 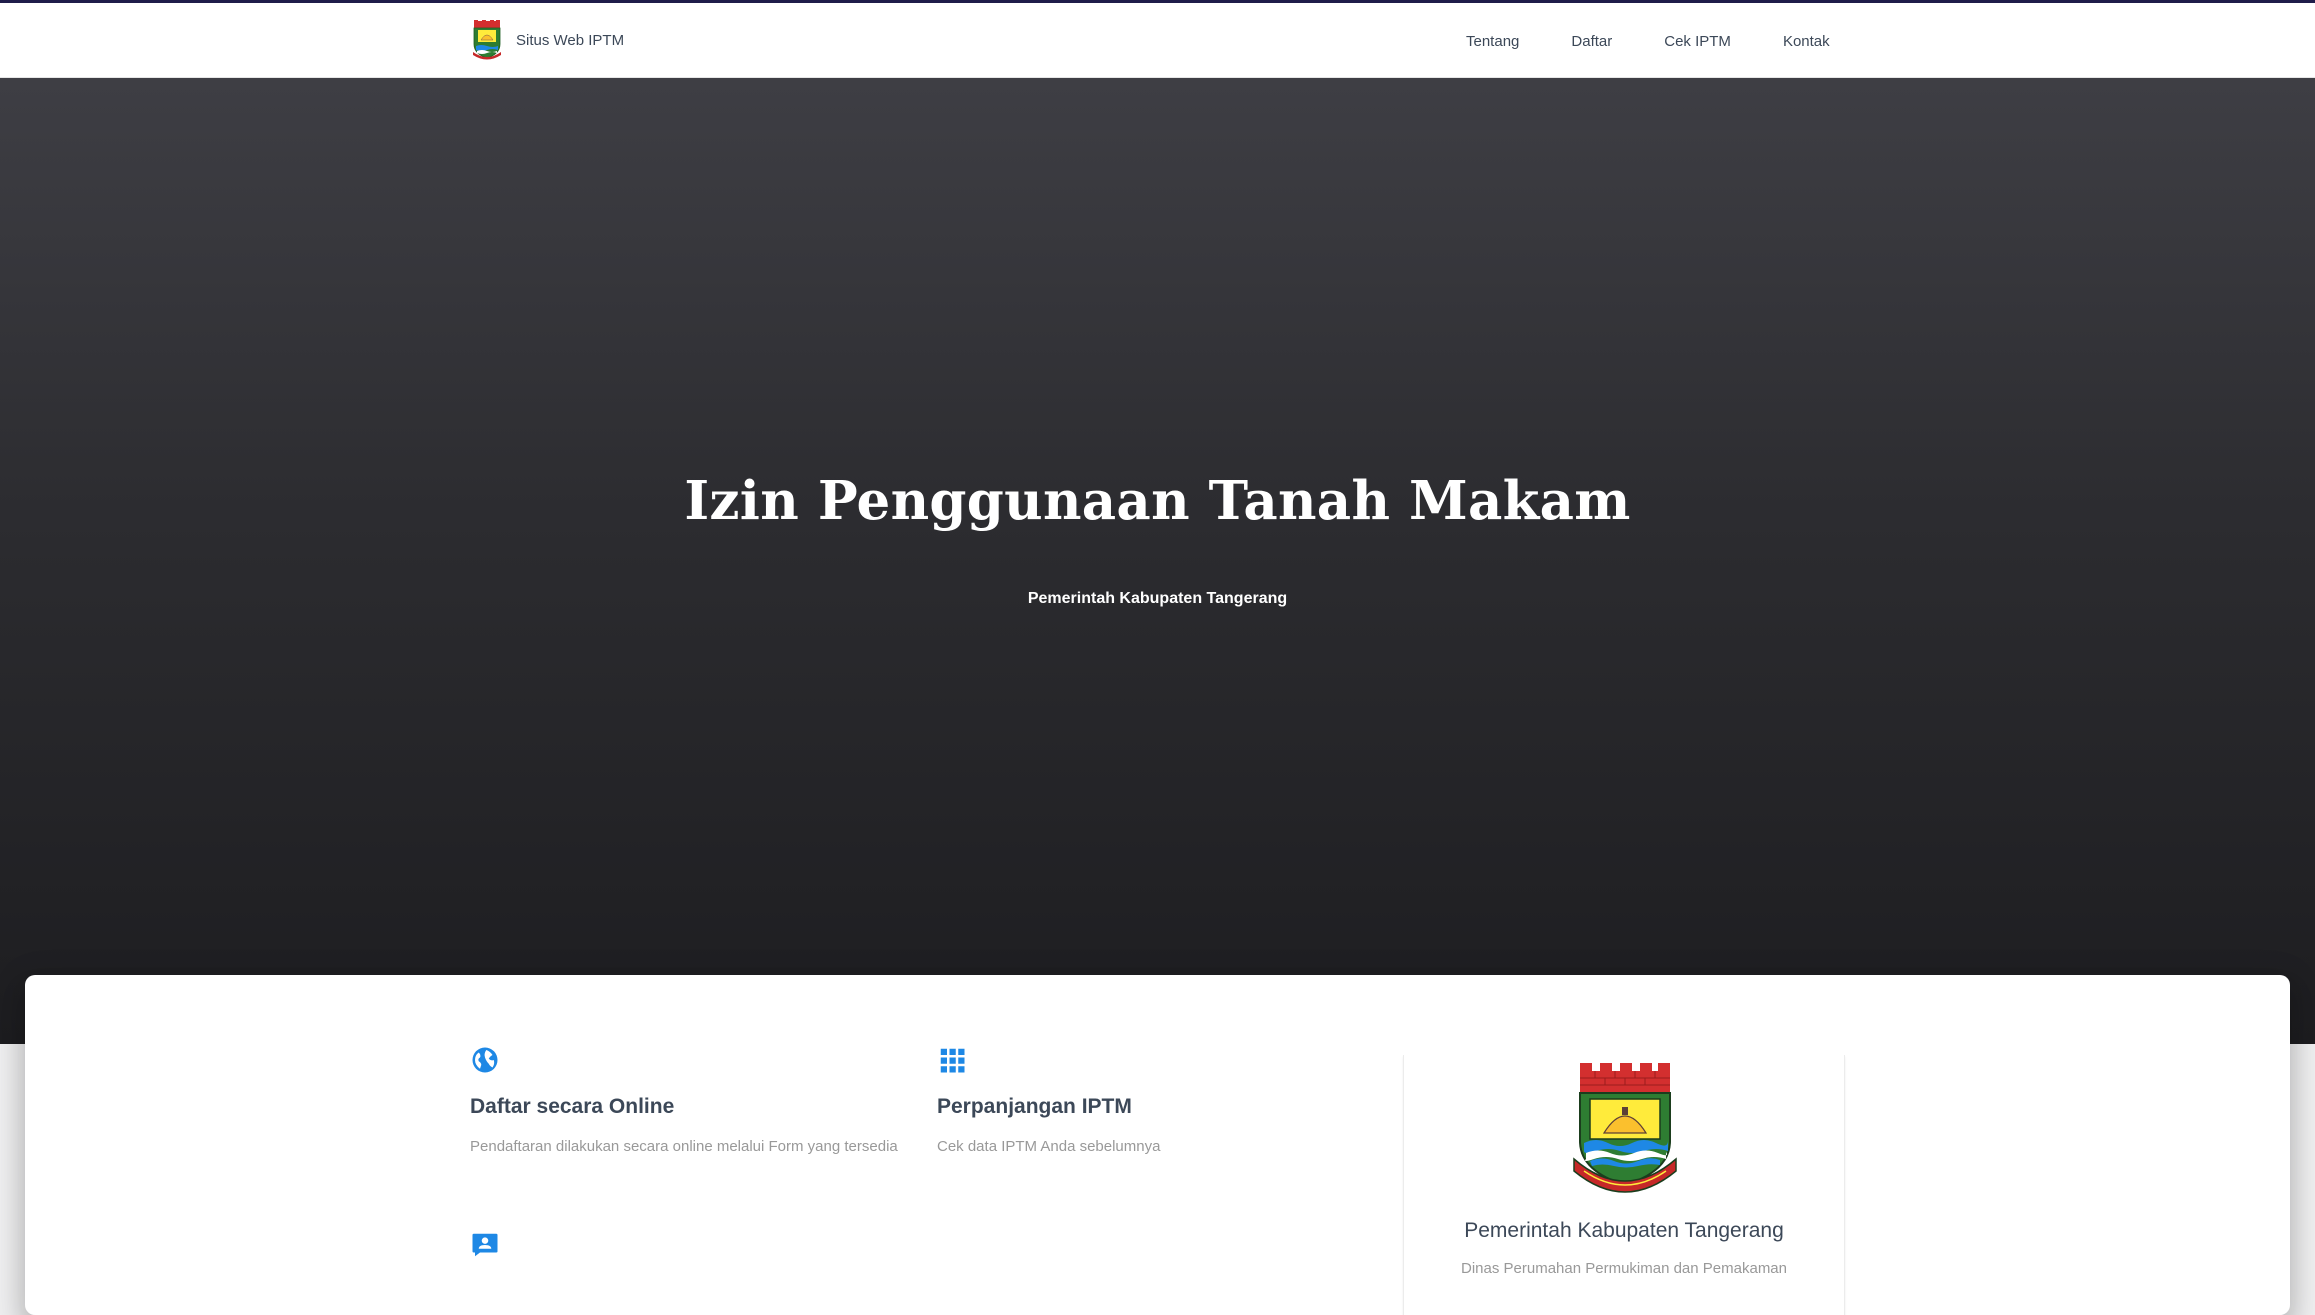 What do you see at coordinates (485, 1245) in the screenshot?
I see `contact-card-icon` at bounding box center [485, 1245].